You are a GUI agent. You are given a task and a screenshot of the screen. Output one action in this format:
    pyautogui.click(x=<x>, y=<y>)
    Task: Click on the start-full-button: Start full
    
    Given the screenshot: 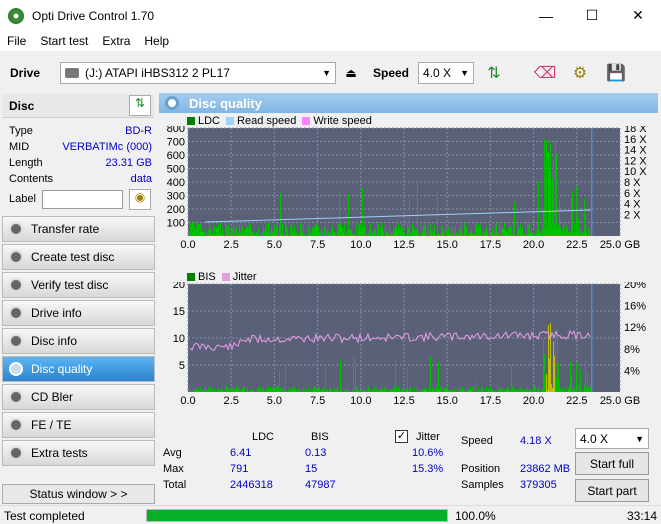 What is the action you would take?
    pyautogui.click(x=612, y=463)
    